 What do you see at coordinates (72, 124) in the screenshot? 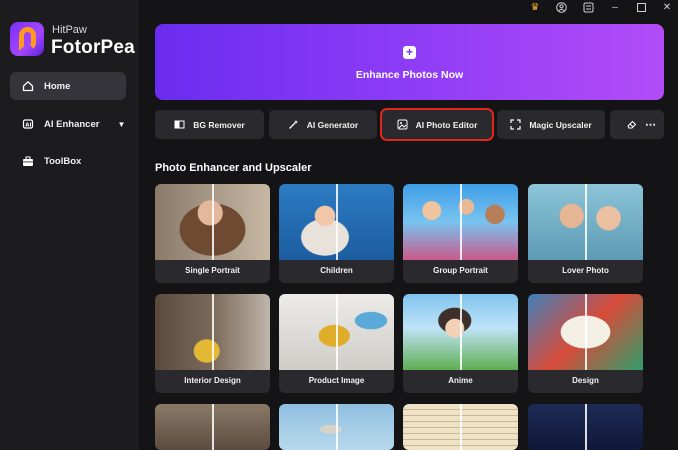
I see `sidebar-item-label: AI Enhancer` at bounding box center [72, 124].